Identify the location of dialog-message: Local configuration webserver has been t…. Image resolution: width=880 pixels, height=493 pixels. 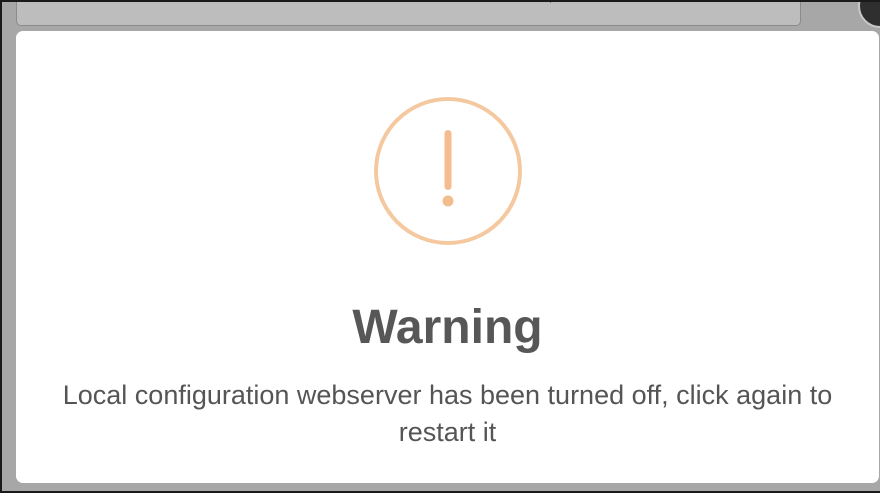
(447, 413).